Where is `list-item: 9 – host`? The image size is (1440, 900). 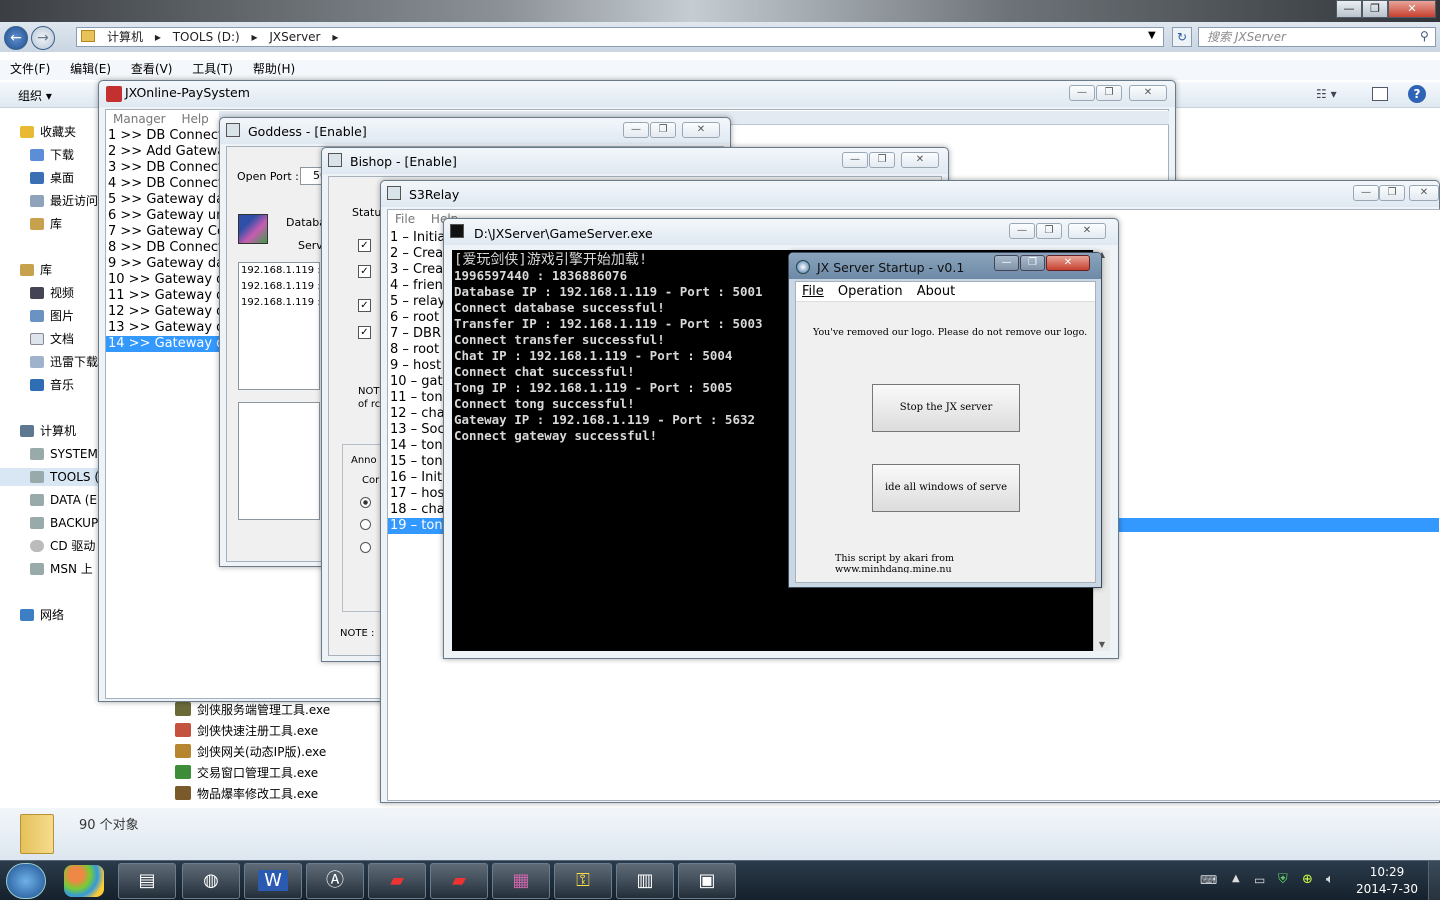 list-item: 9 – host is located at coordinates (418, 366).